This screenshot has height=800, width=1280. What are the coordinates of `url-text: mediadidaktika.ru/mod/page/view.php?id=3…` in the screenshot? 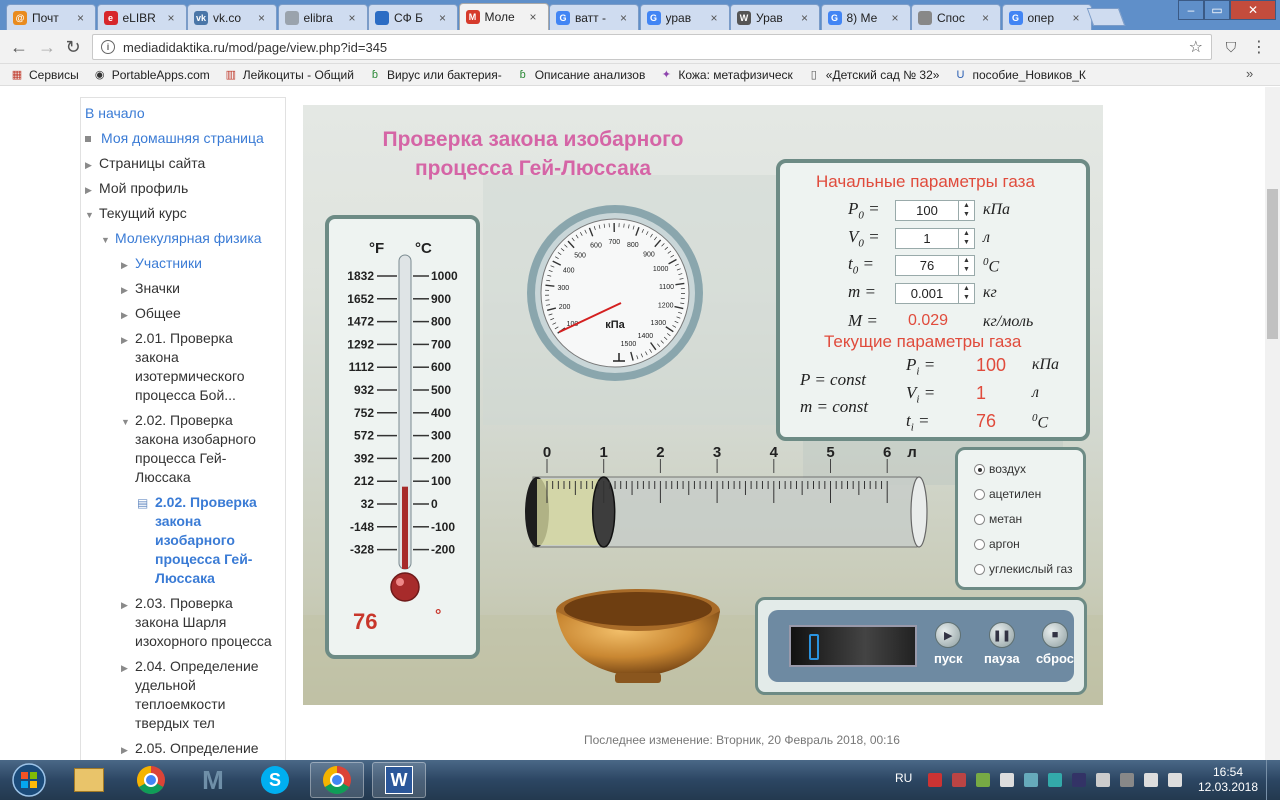 It's located at (656, 47).